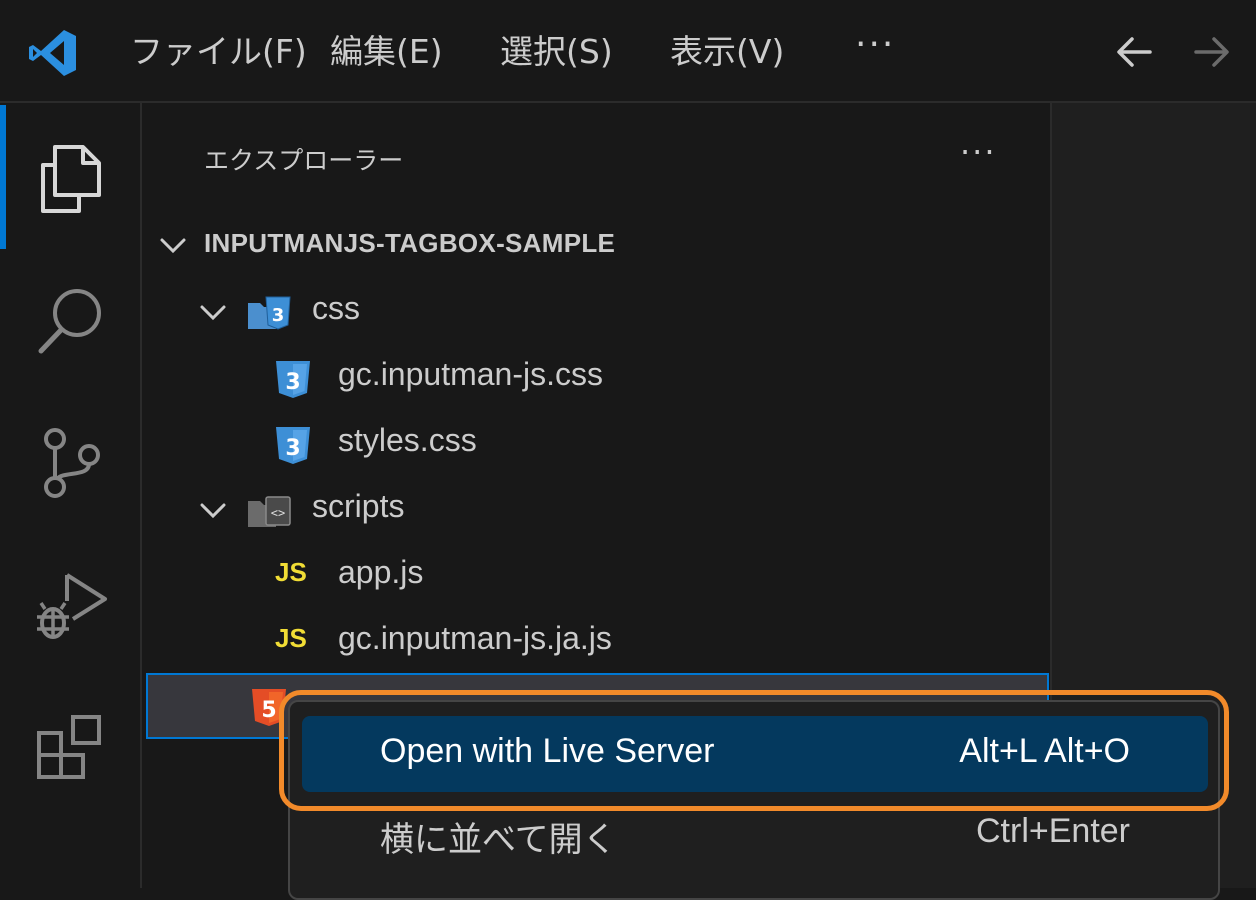 The image size is (1256, 900). I want to click on menu-open-to-side: 横に並べて開く Ctrl+Enter, so click(755, 834).